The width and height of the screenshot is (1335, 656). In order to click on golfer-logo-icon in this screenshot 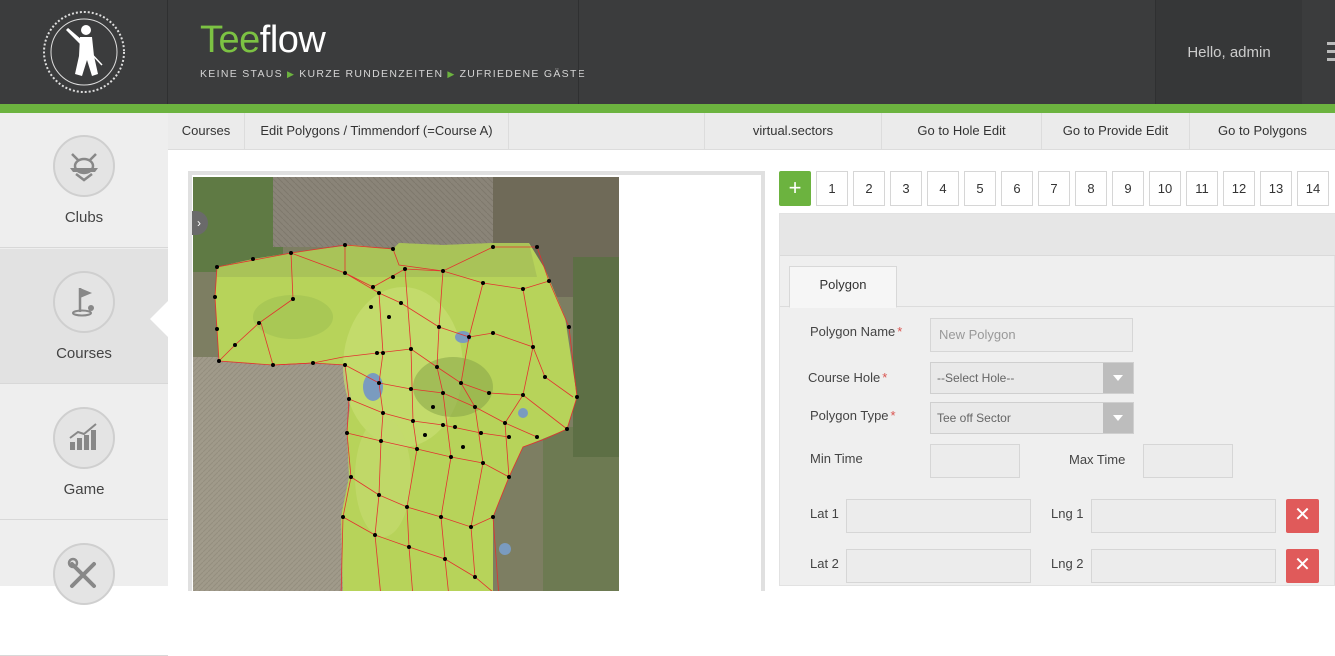, I will do `click(83, 52)`.